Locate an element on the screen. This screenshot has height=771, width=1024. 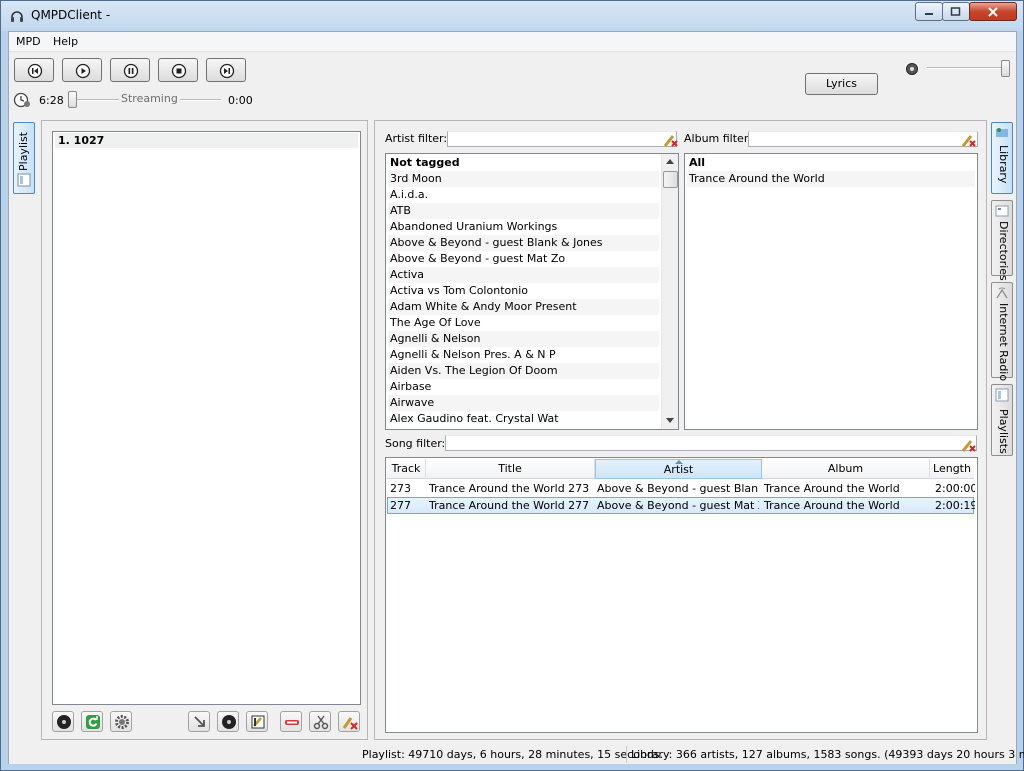
song-filter-label: Song filter: is located at coordinates (415, 443).